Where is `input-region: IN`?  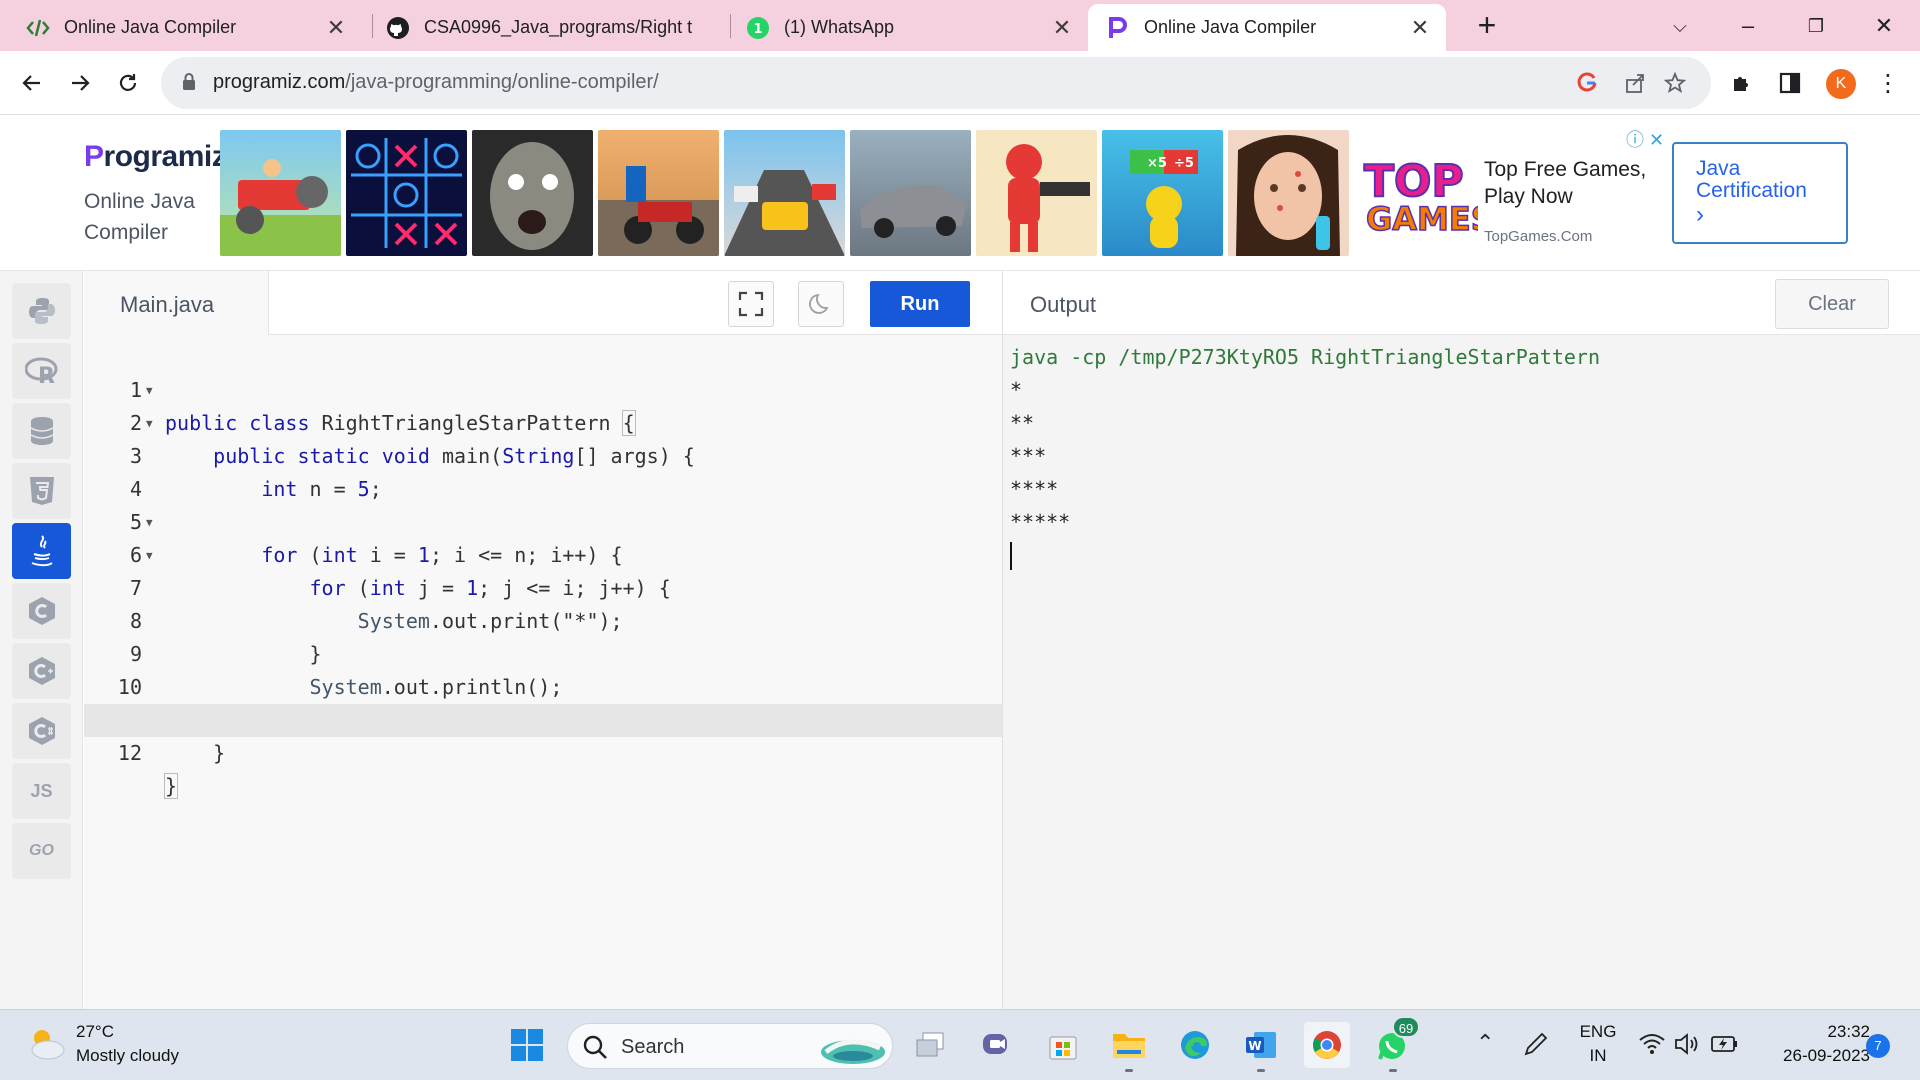 input-region: IN is located at coordinates (1598, 1056).